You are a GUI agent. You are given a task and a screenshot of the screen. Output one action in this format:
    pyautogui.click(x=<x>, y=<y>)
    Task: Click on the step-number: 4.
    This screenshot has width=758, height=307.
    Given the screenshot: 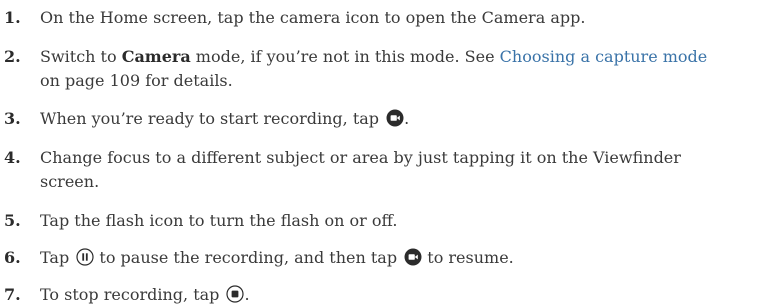 What is the action you would take?
    pyautogui.click(x=12, y=157)
    